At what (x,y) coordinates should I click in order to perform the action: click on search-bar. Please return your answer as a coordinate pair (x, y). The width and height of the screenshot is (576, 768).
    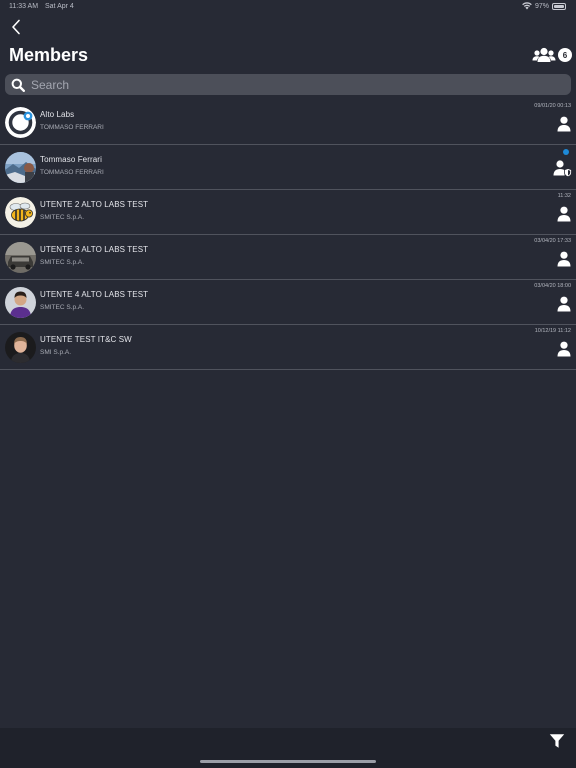
    Looking at the image, I should click on (288, 84).